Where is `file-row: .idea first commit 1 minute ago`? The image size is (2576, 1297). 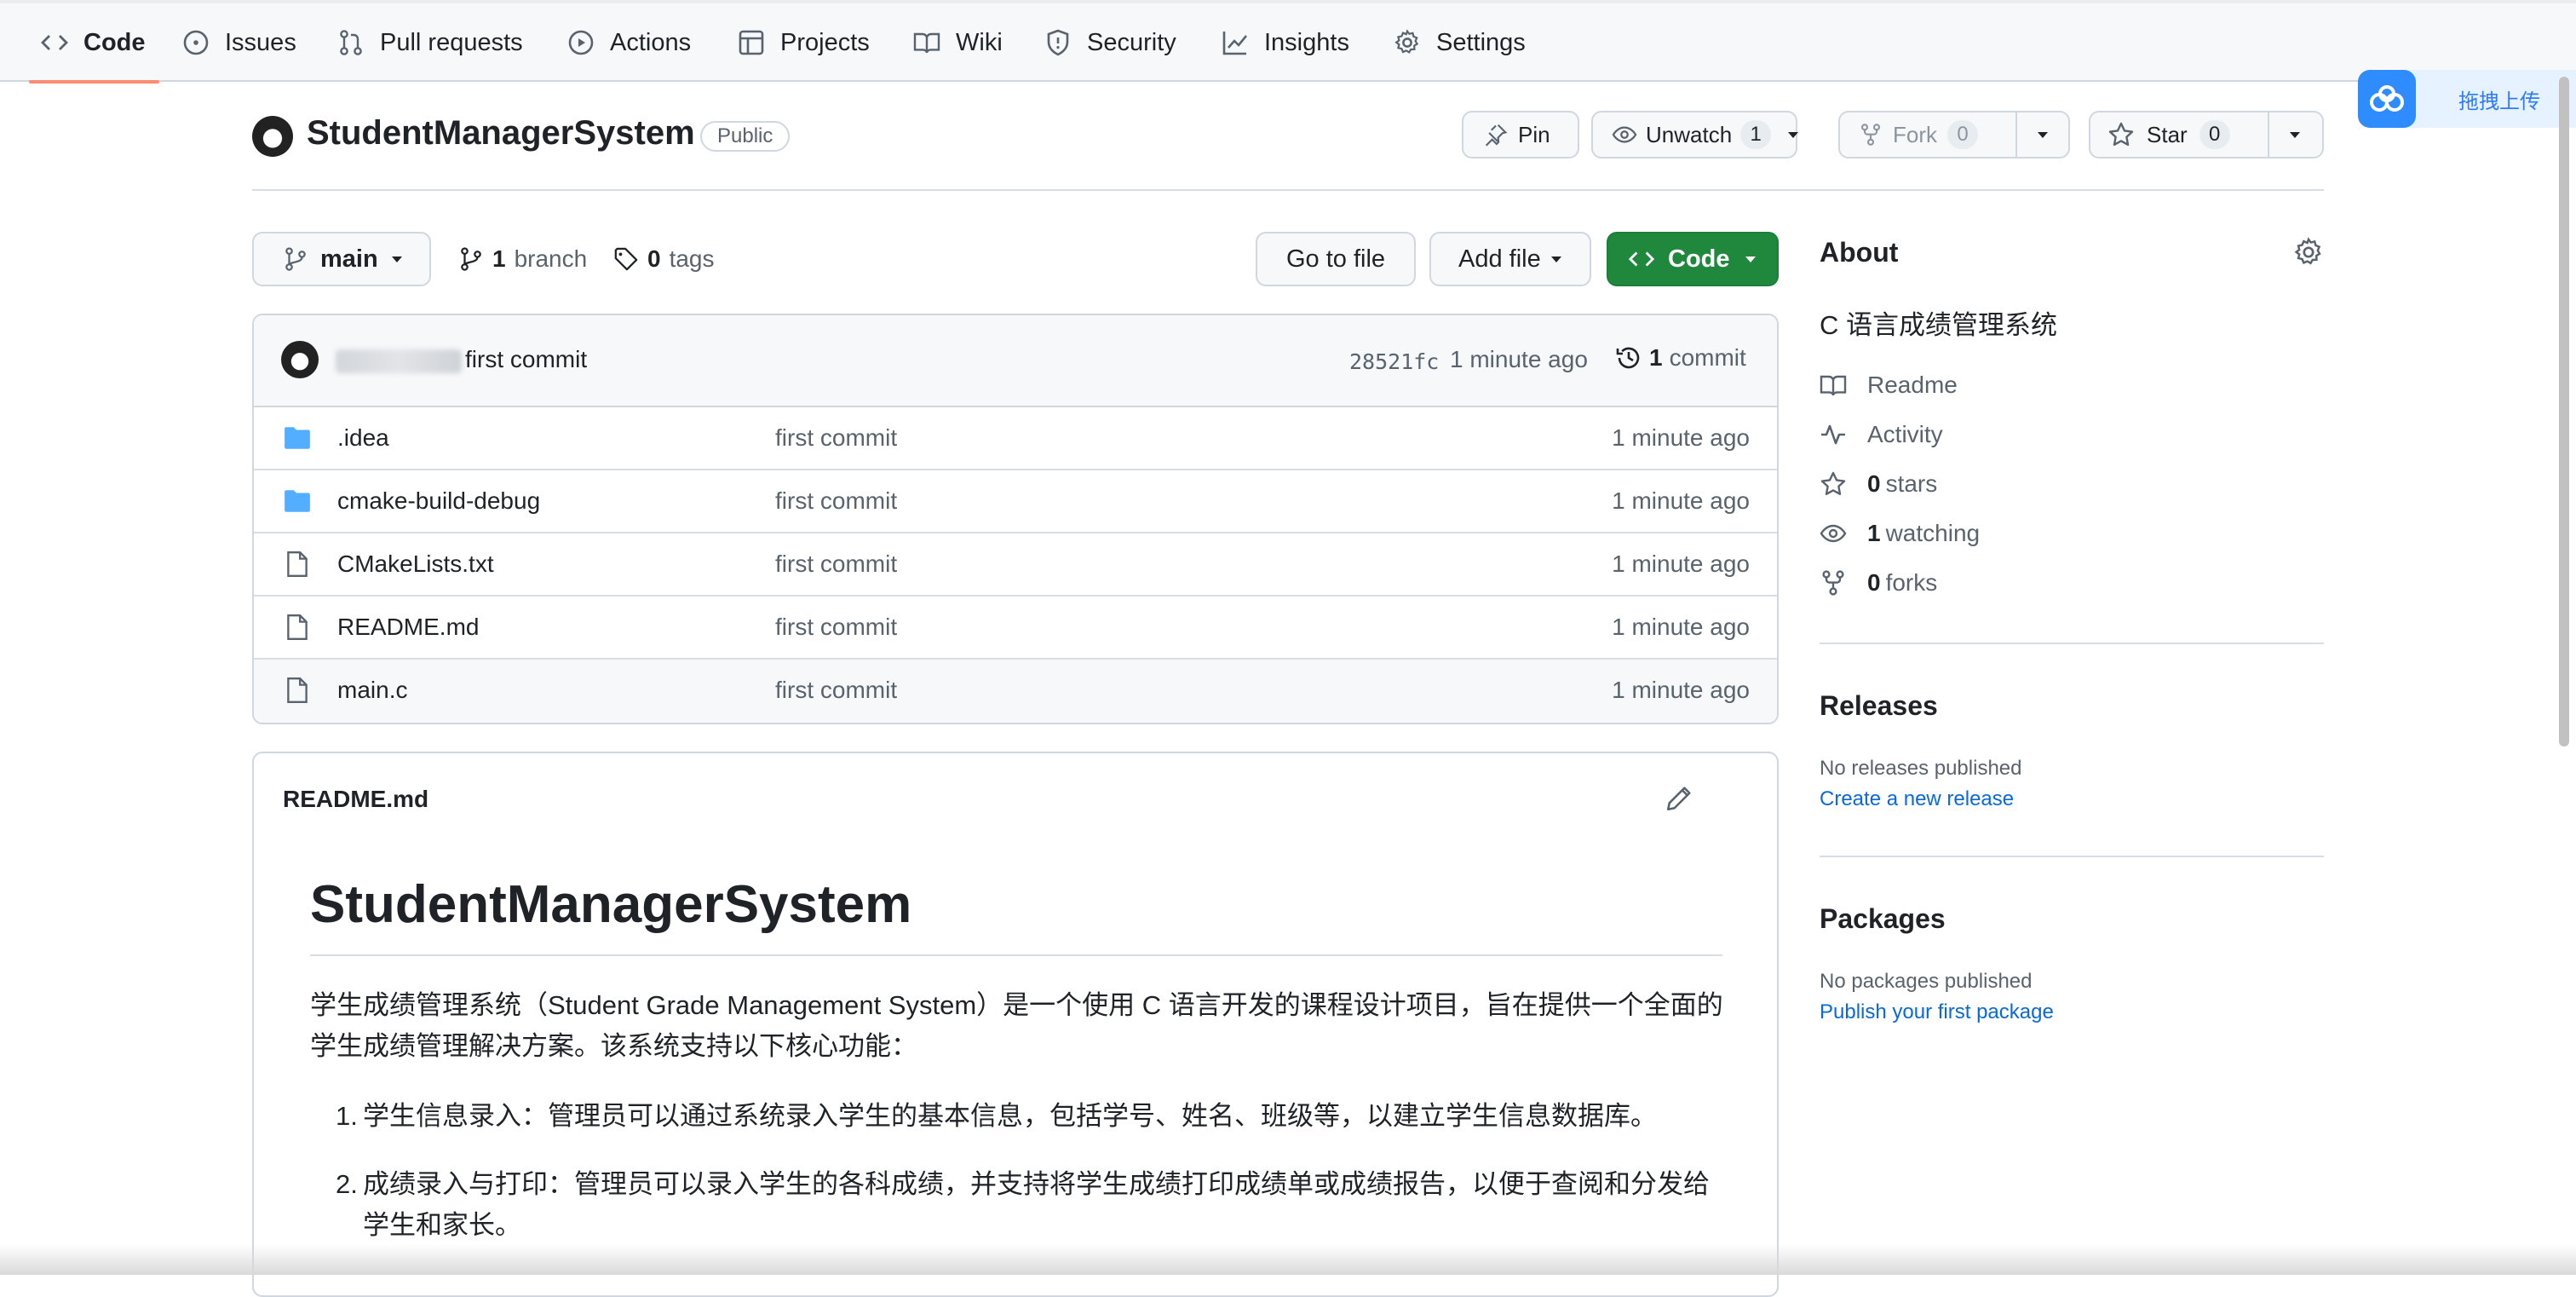 file-row: .idea first commit 1 minute ago is located at coordinates (1016, 438).